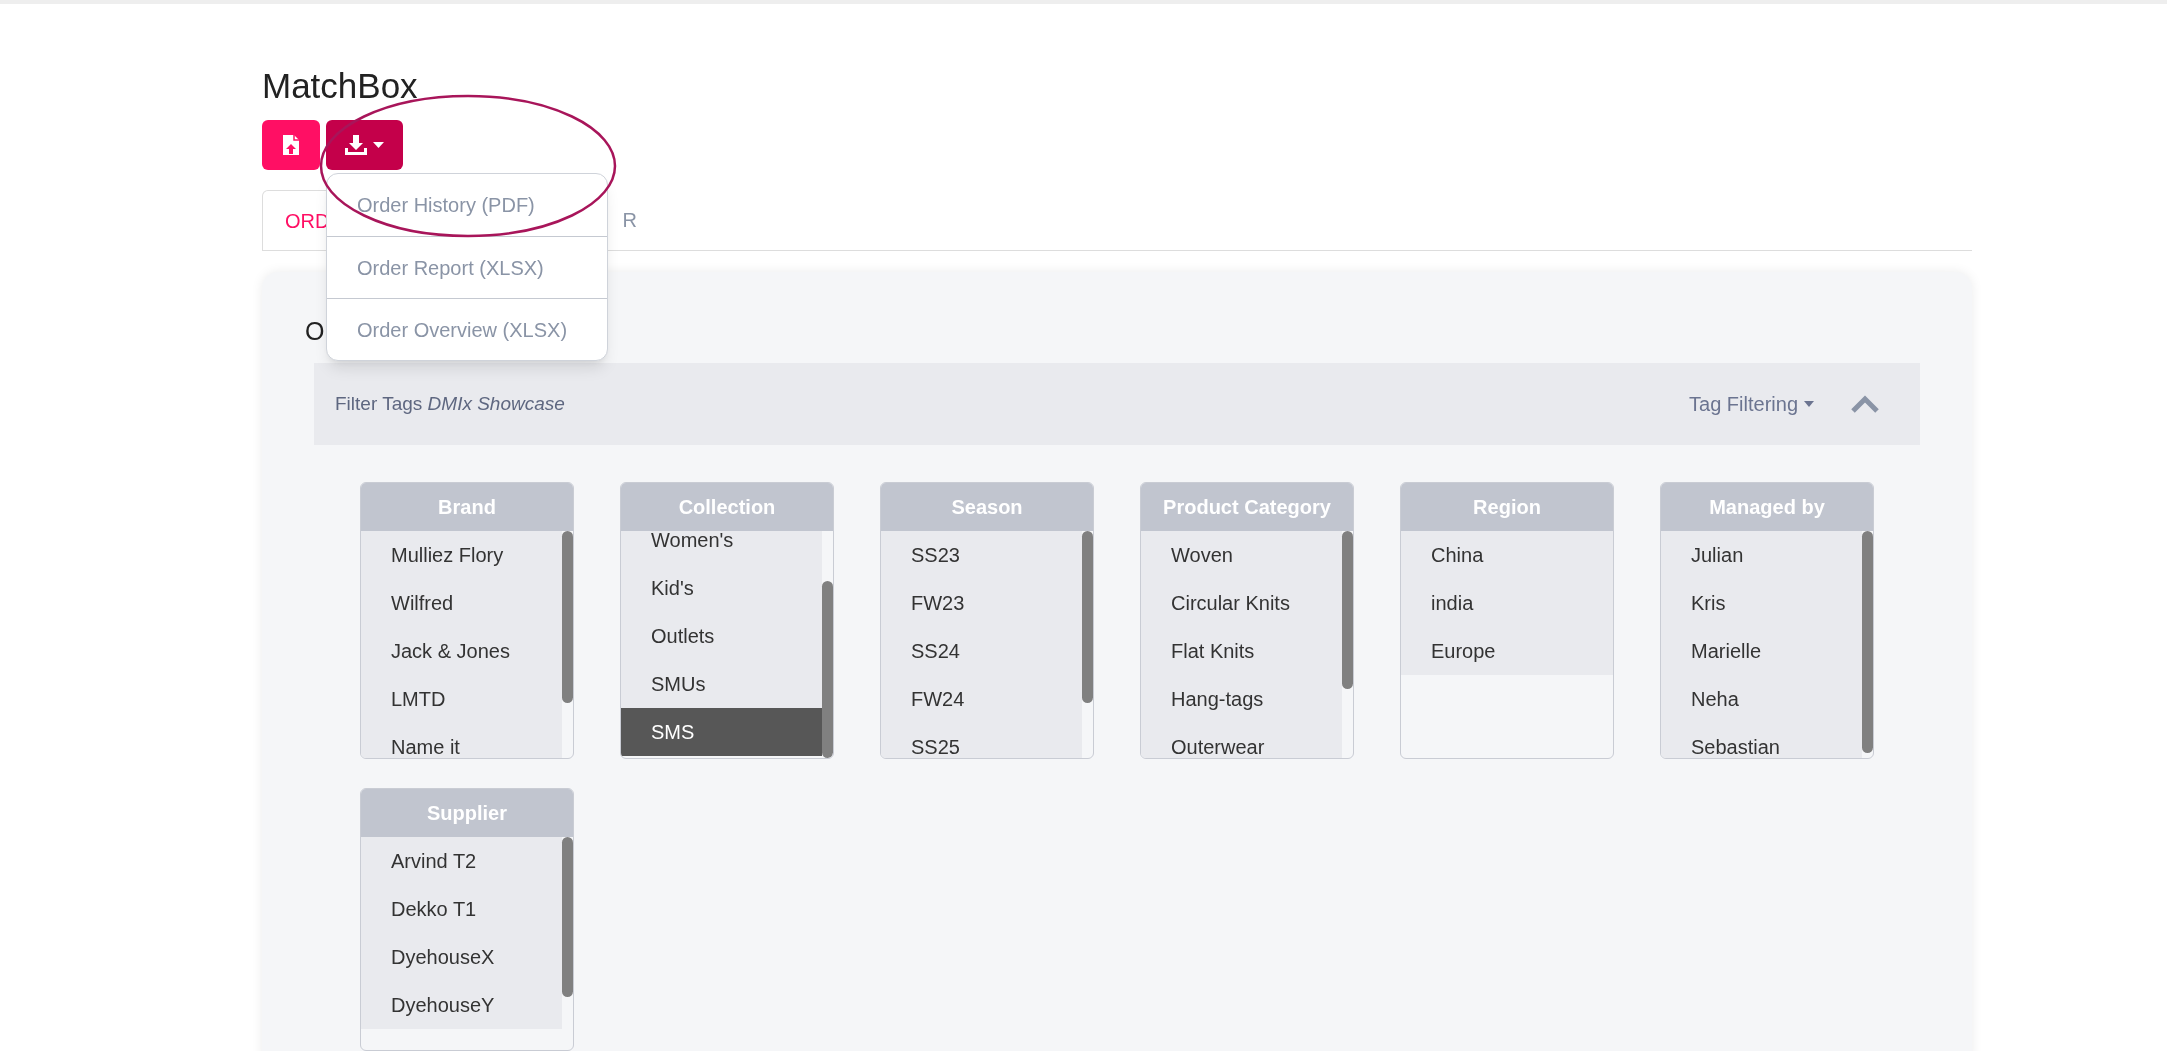 This screenshot has width=2167, height=1051. I want to click on filter-option: Jack & Jones, so click(461, 651).